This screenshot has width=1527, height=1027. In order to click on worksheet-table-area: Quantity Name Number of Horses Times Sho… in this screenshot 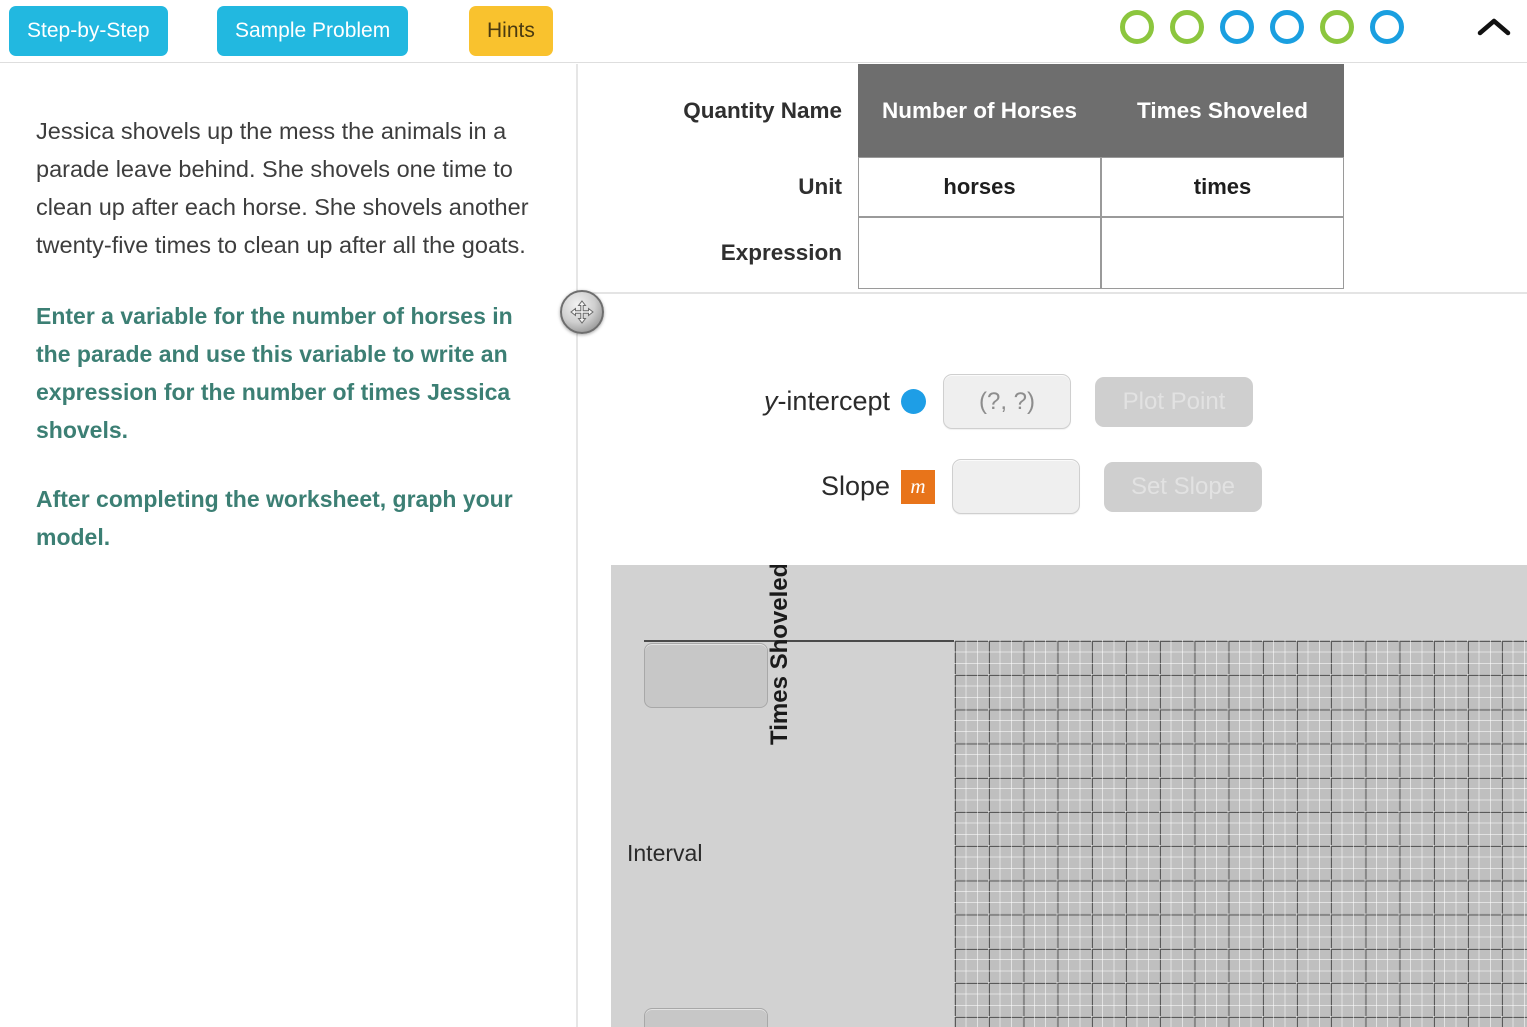, I will do `click(1053, 179)`.